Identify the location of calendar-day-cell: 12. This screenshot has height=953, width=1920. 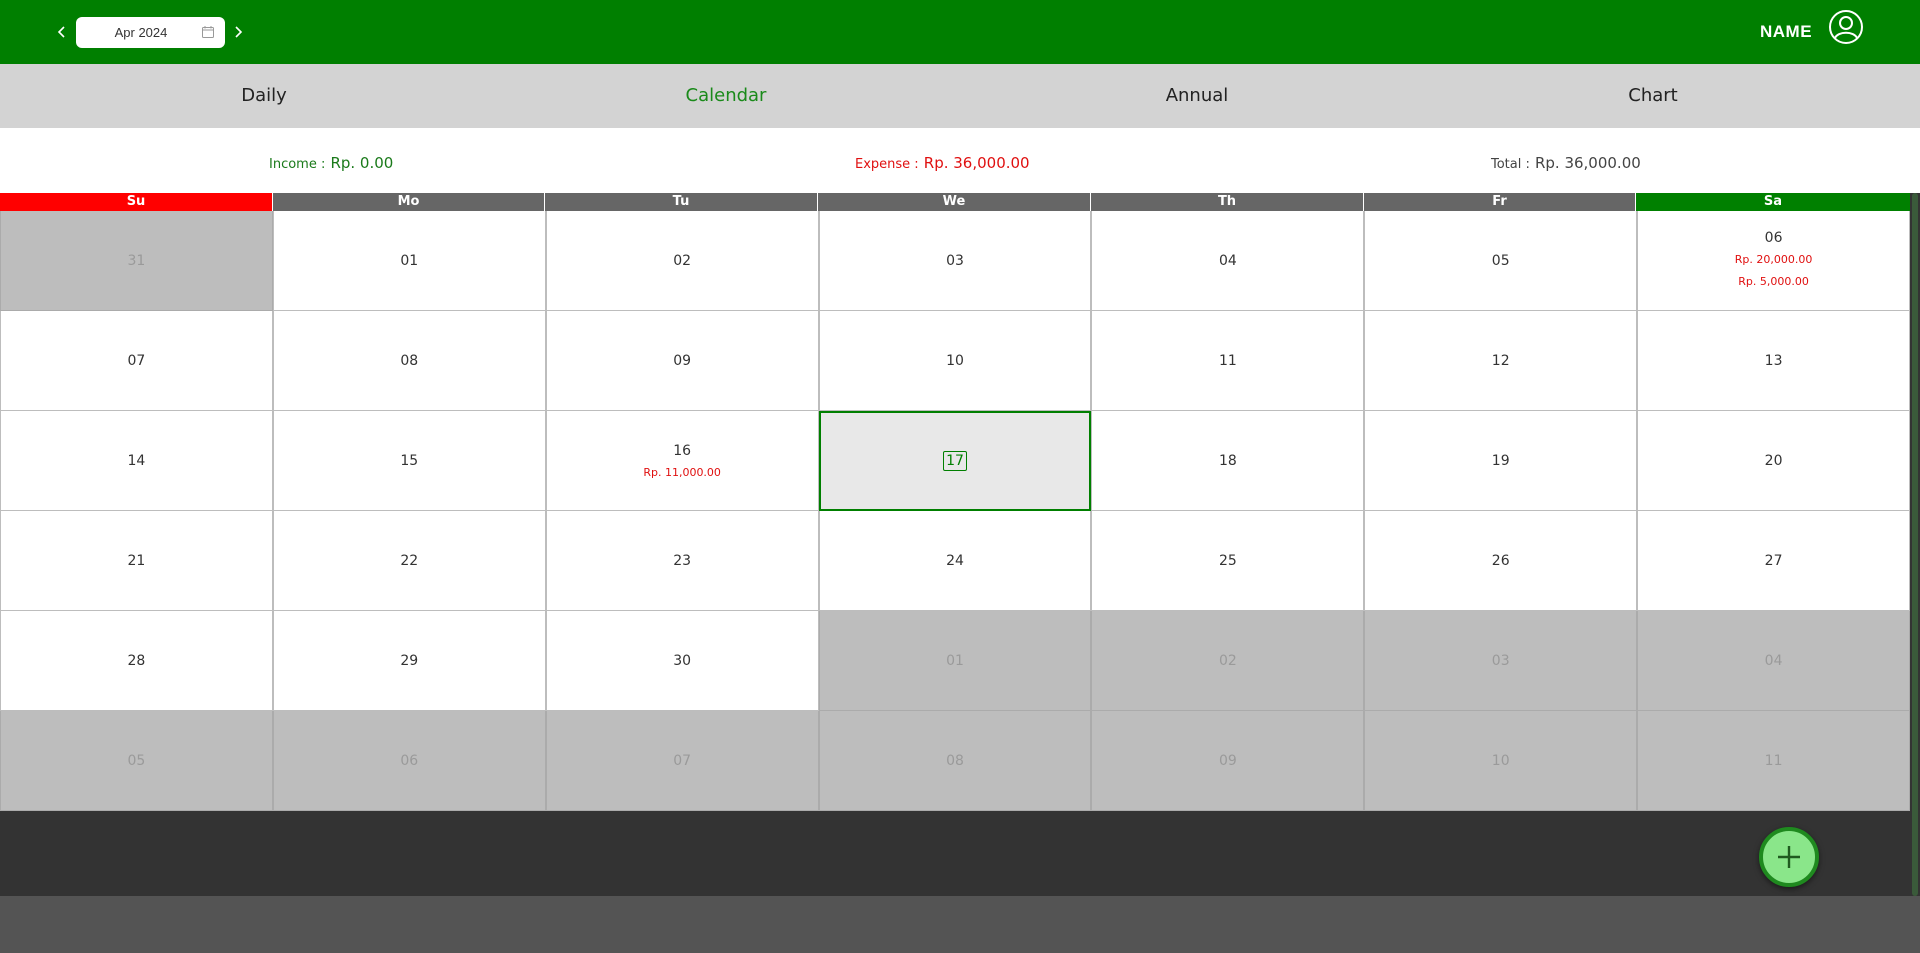
(1501, 361).